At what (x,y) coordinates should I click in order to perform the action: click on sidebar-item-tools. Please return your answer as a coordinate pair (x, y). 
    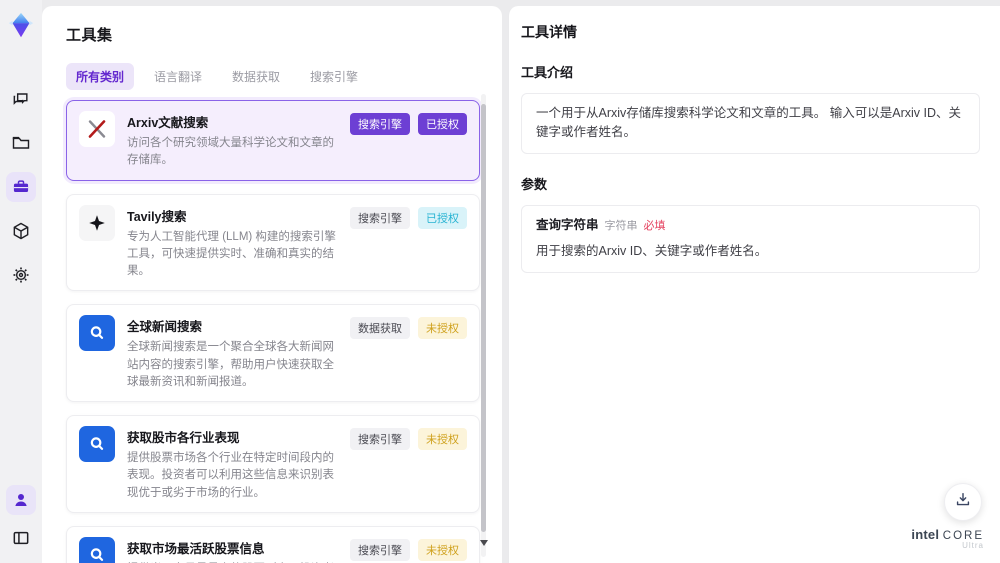
    Looking at the image, I should click on (21, 187).